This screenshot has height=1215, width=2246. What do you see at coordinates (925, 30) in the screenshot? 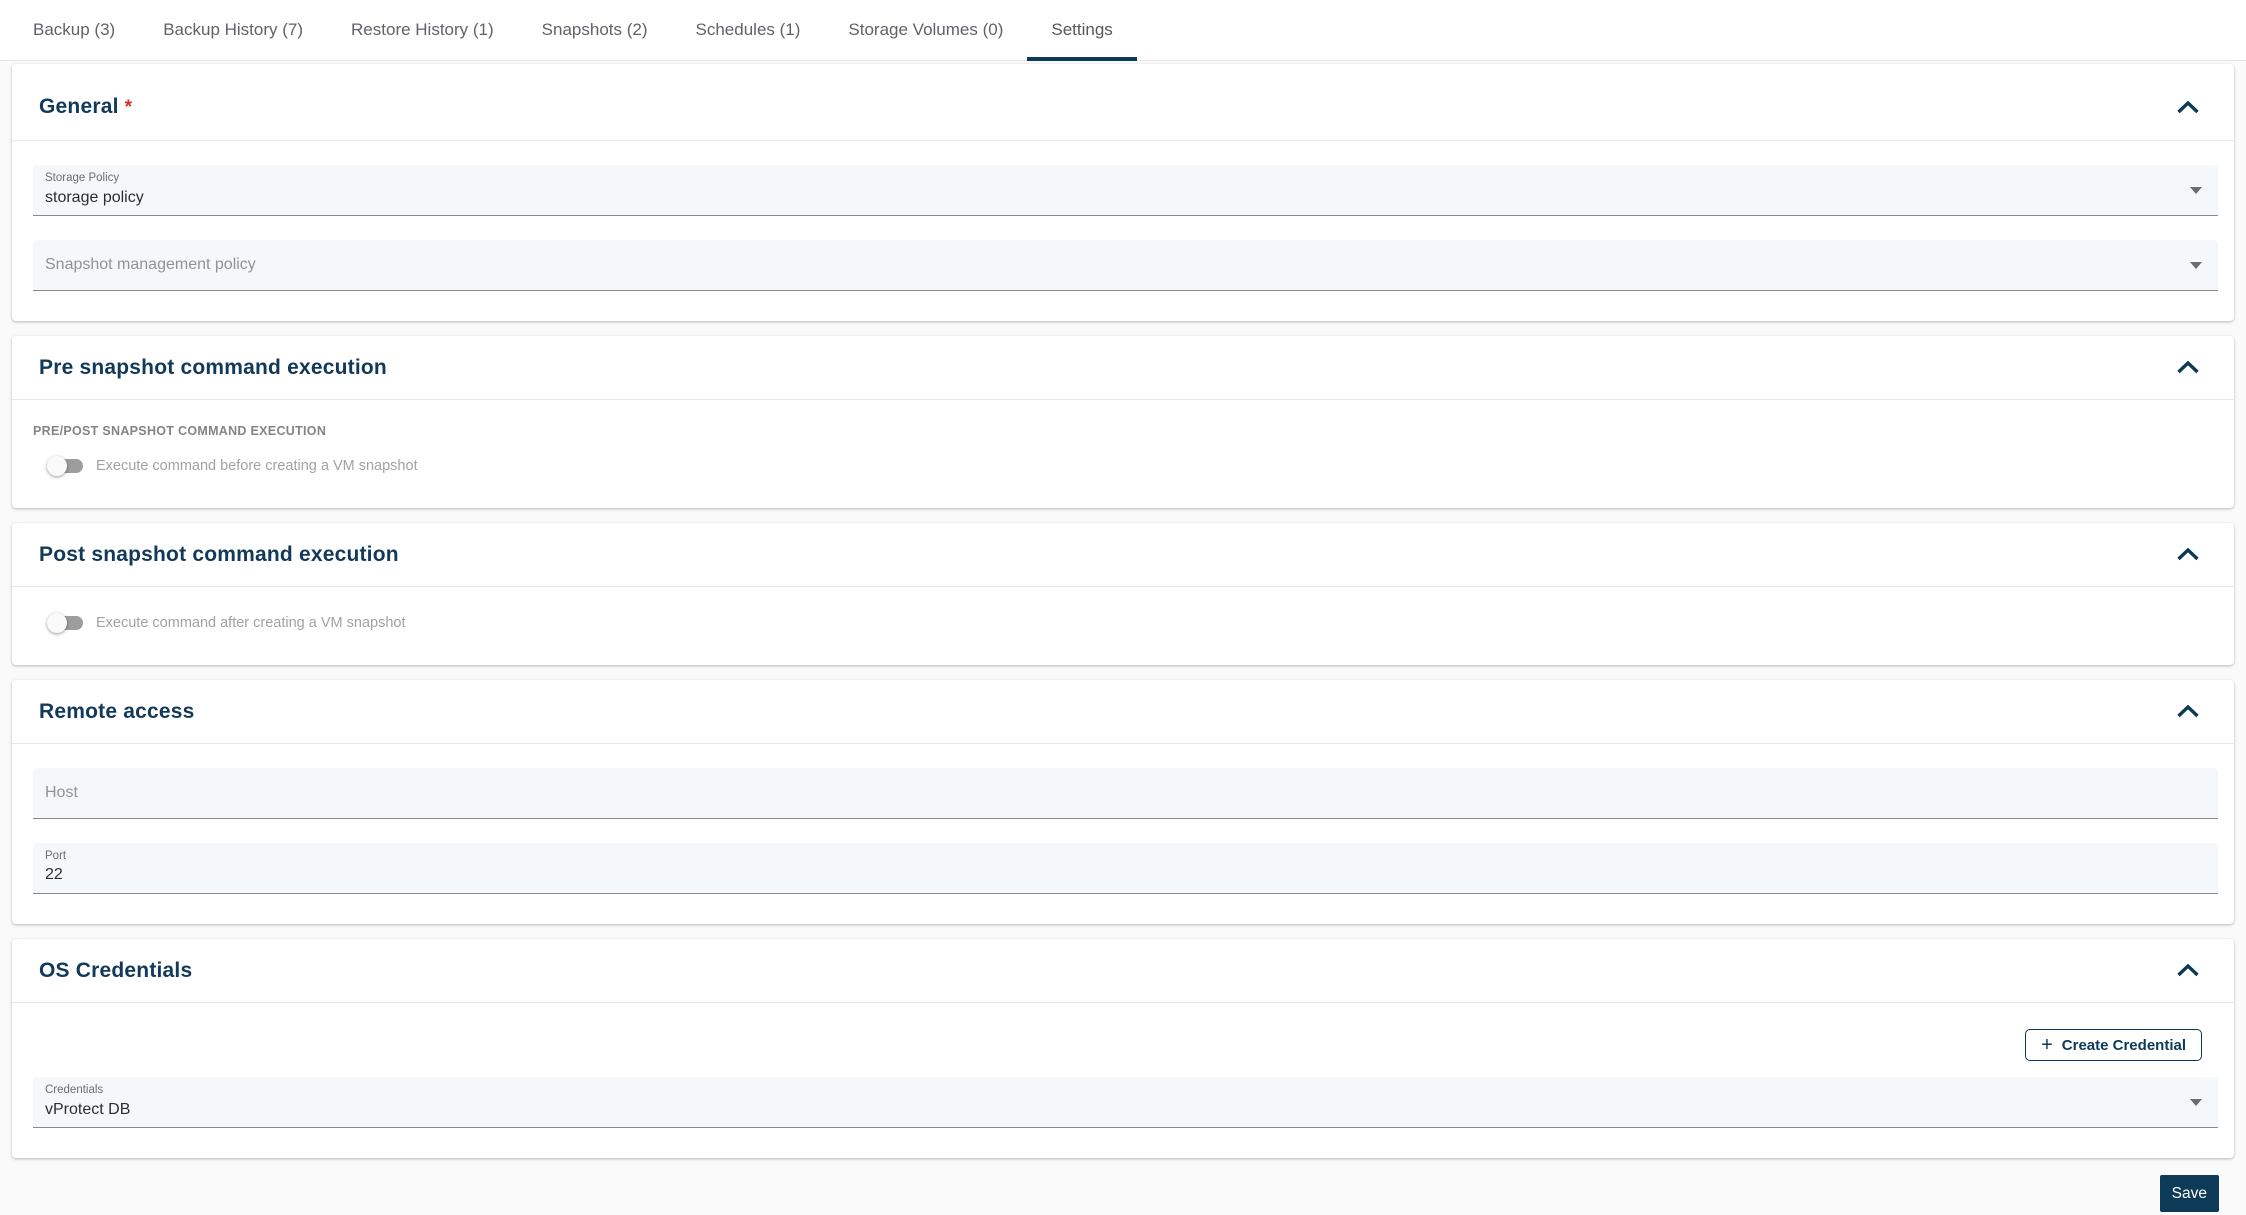
I see `tab-storage-volumes: Storage Volumes (0)` at bounding box center [925, 30].